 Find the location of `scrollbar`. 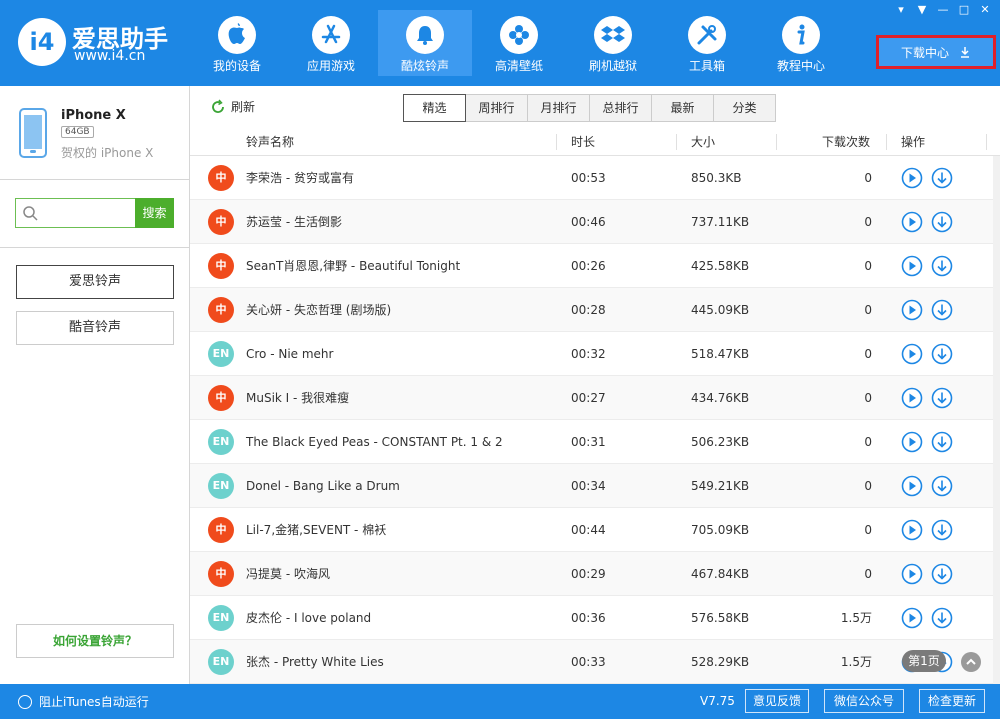

scrollbar is located at coordinates (996, 420).